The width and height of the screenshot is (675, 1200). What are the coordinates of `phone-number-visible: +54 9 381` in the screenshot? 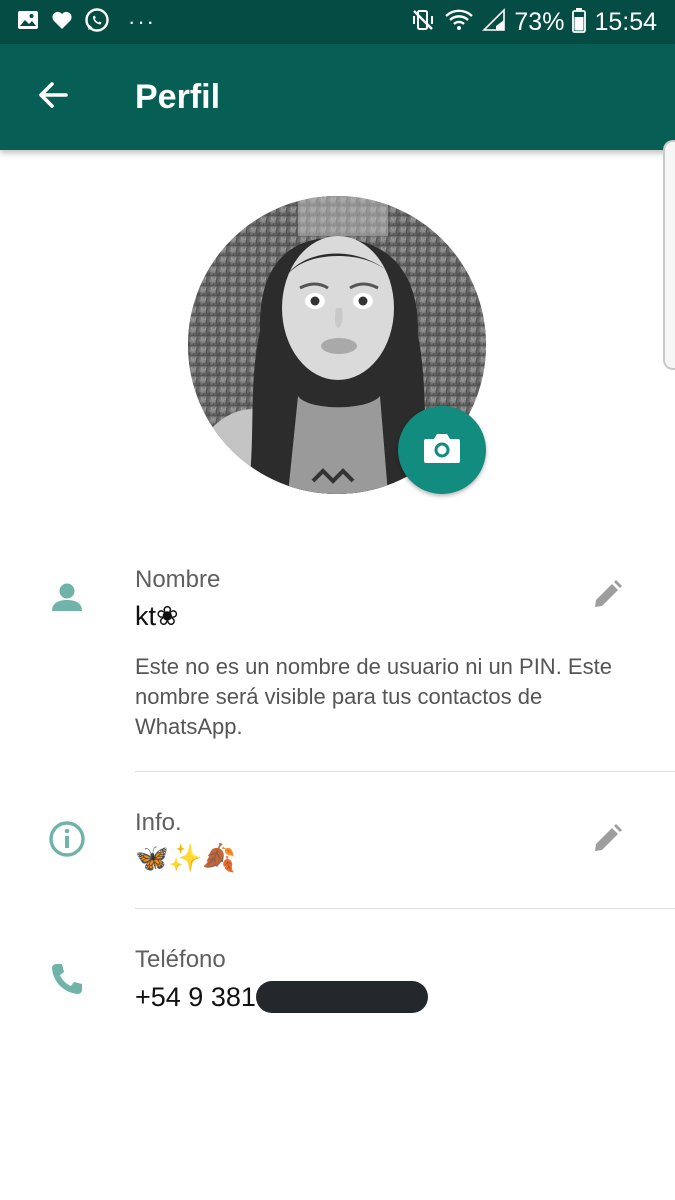 It's located at (195, 997).